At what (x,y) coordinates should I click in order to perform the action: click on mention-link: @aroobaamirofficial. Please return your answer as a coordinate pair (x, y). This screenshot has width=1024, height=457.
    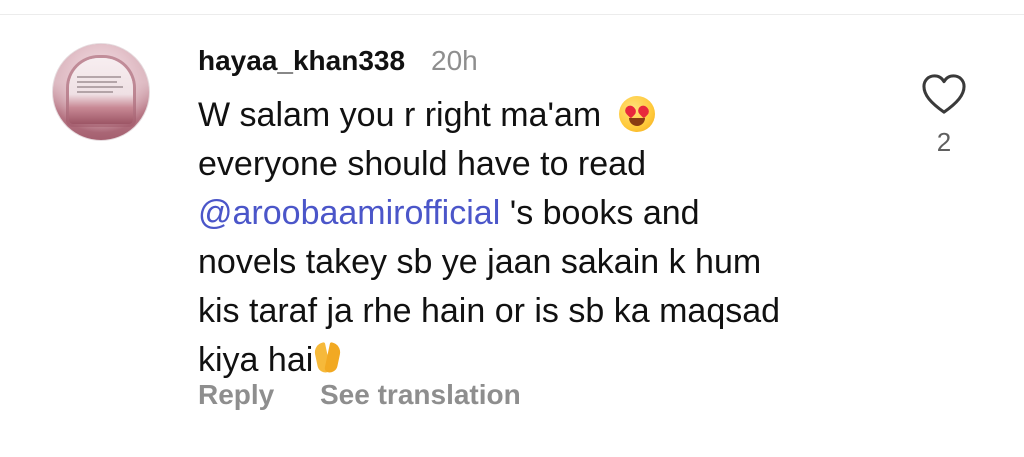
    Looking at the image, I should click on (349, 213).